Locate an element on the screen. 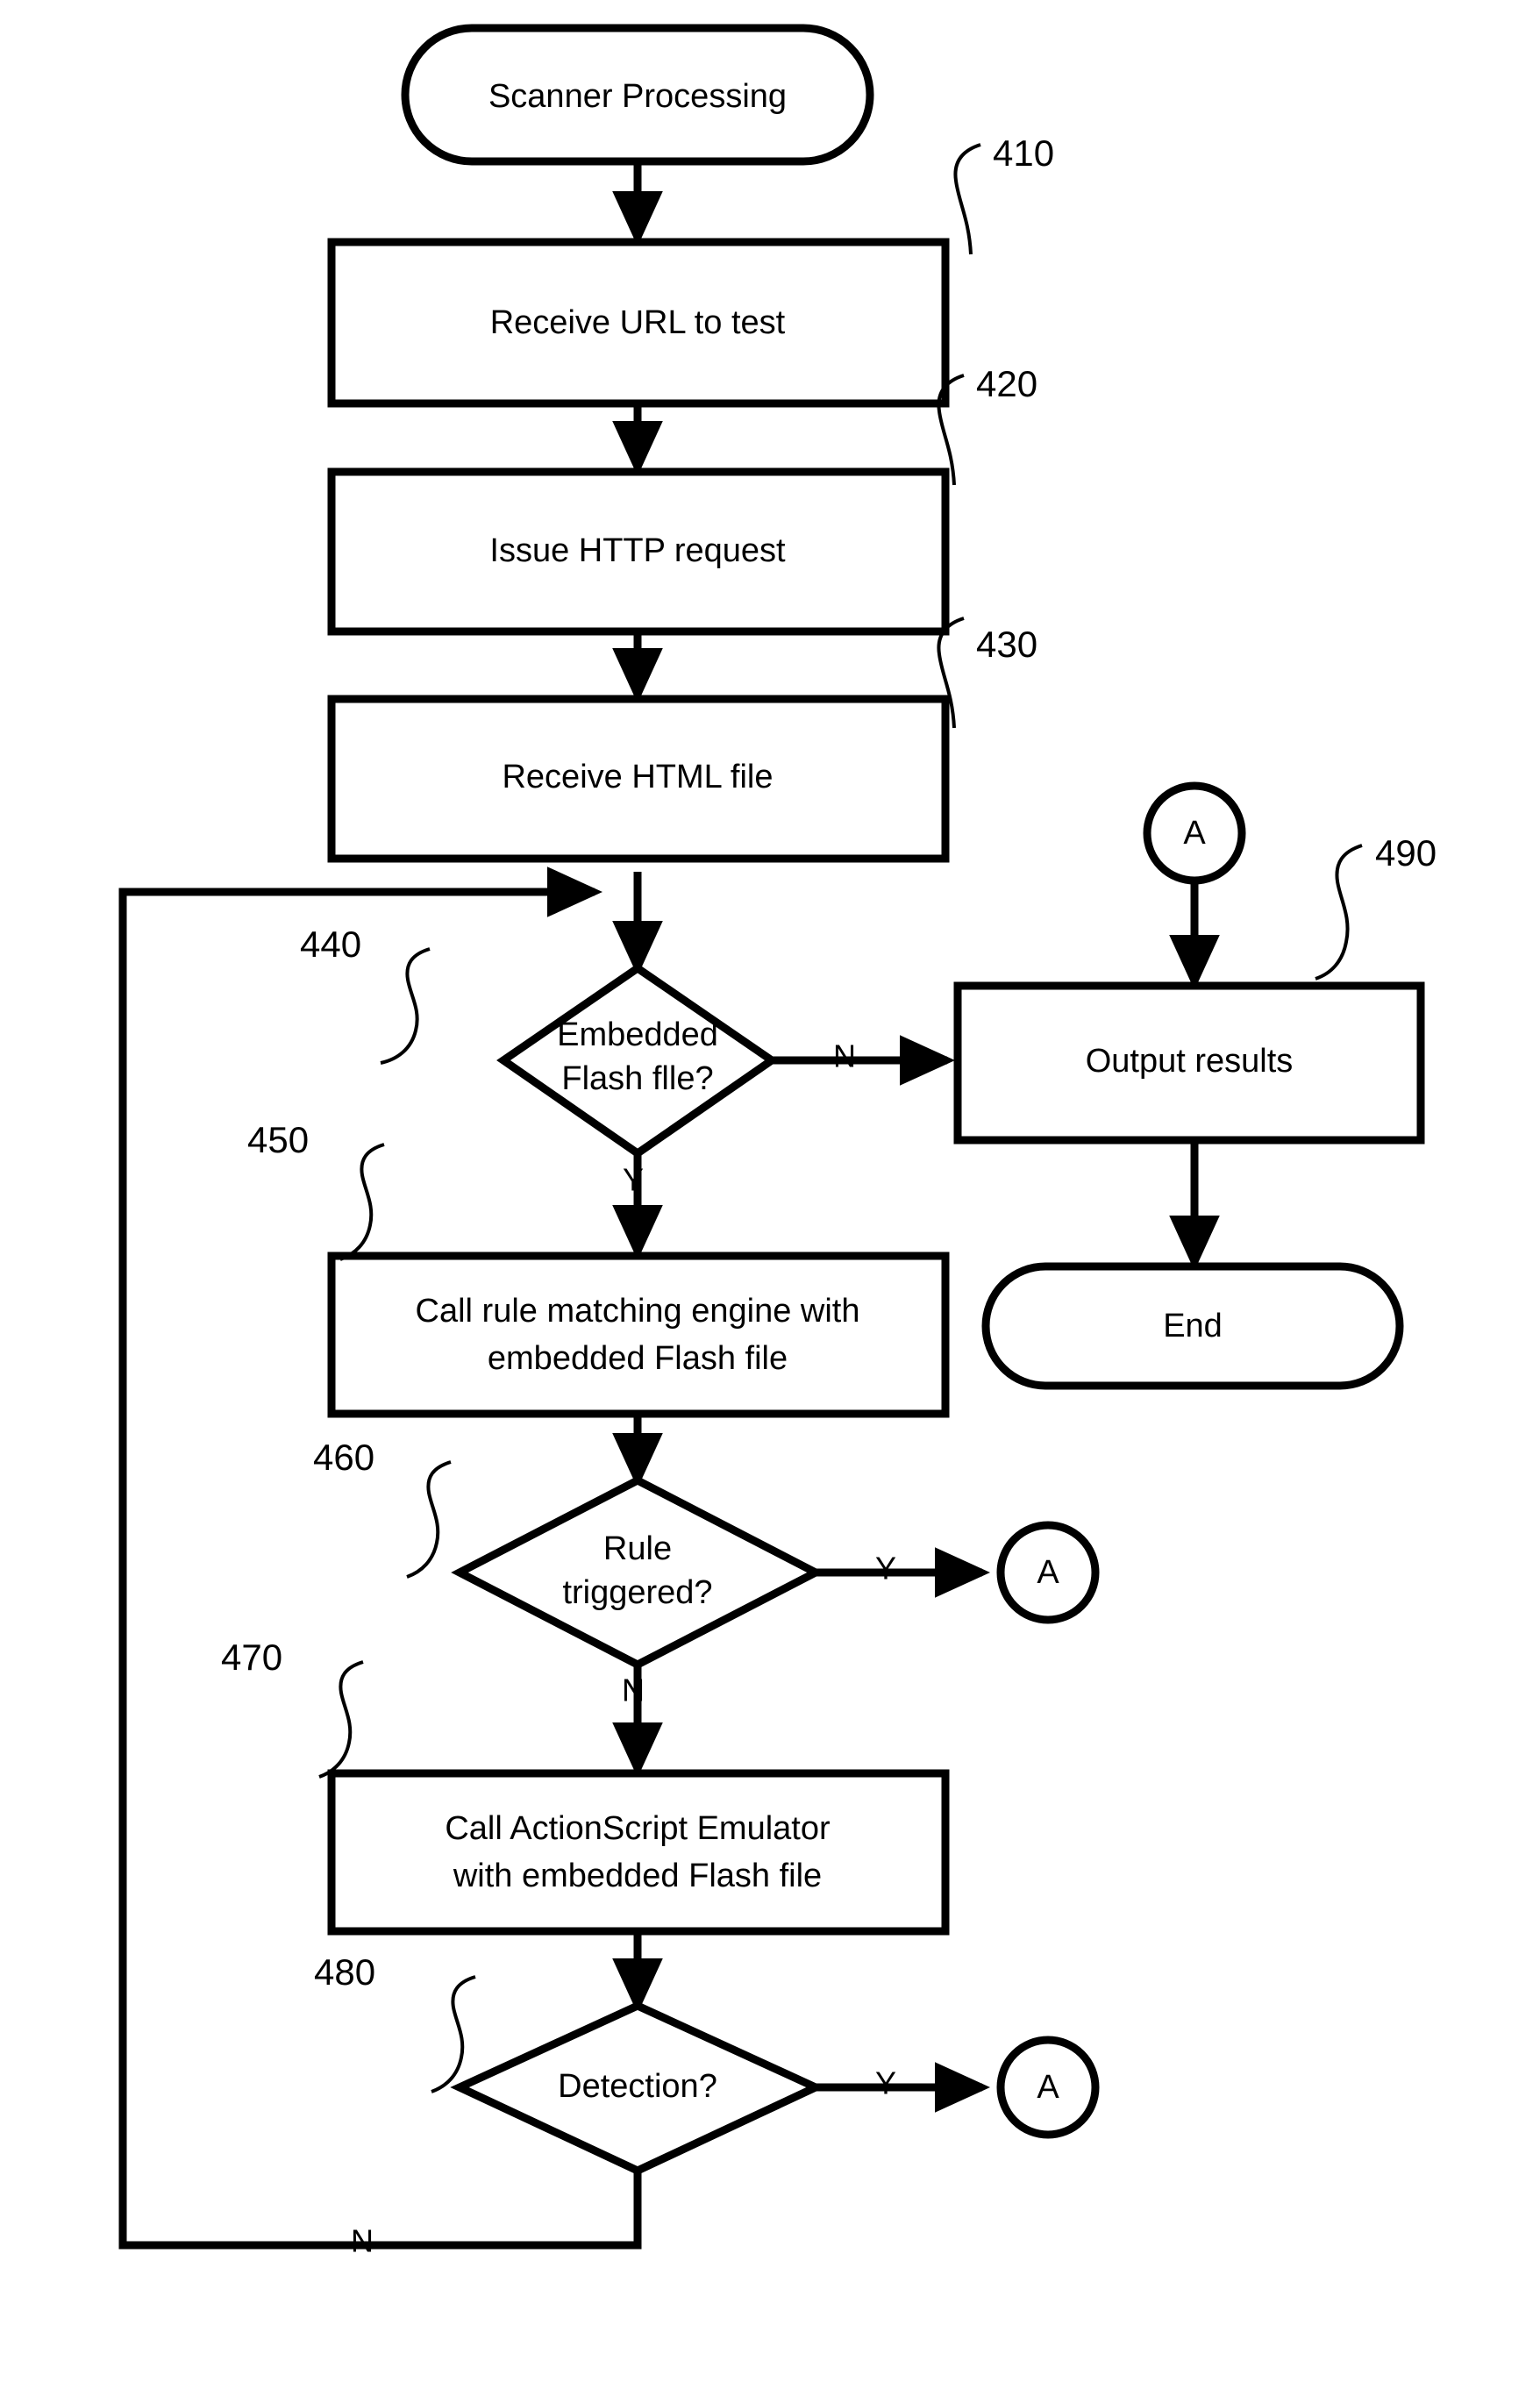 The width and height of the screenshot is (1540, 2382). ref-label-440: 440 is located at coordinates (330, 944).